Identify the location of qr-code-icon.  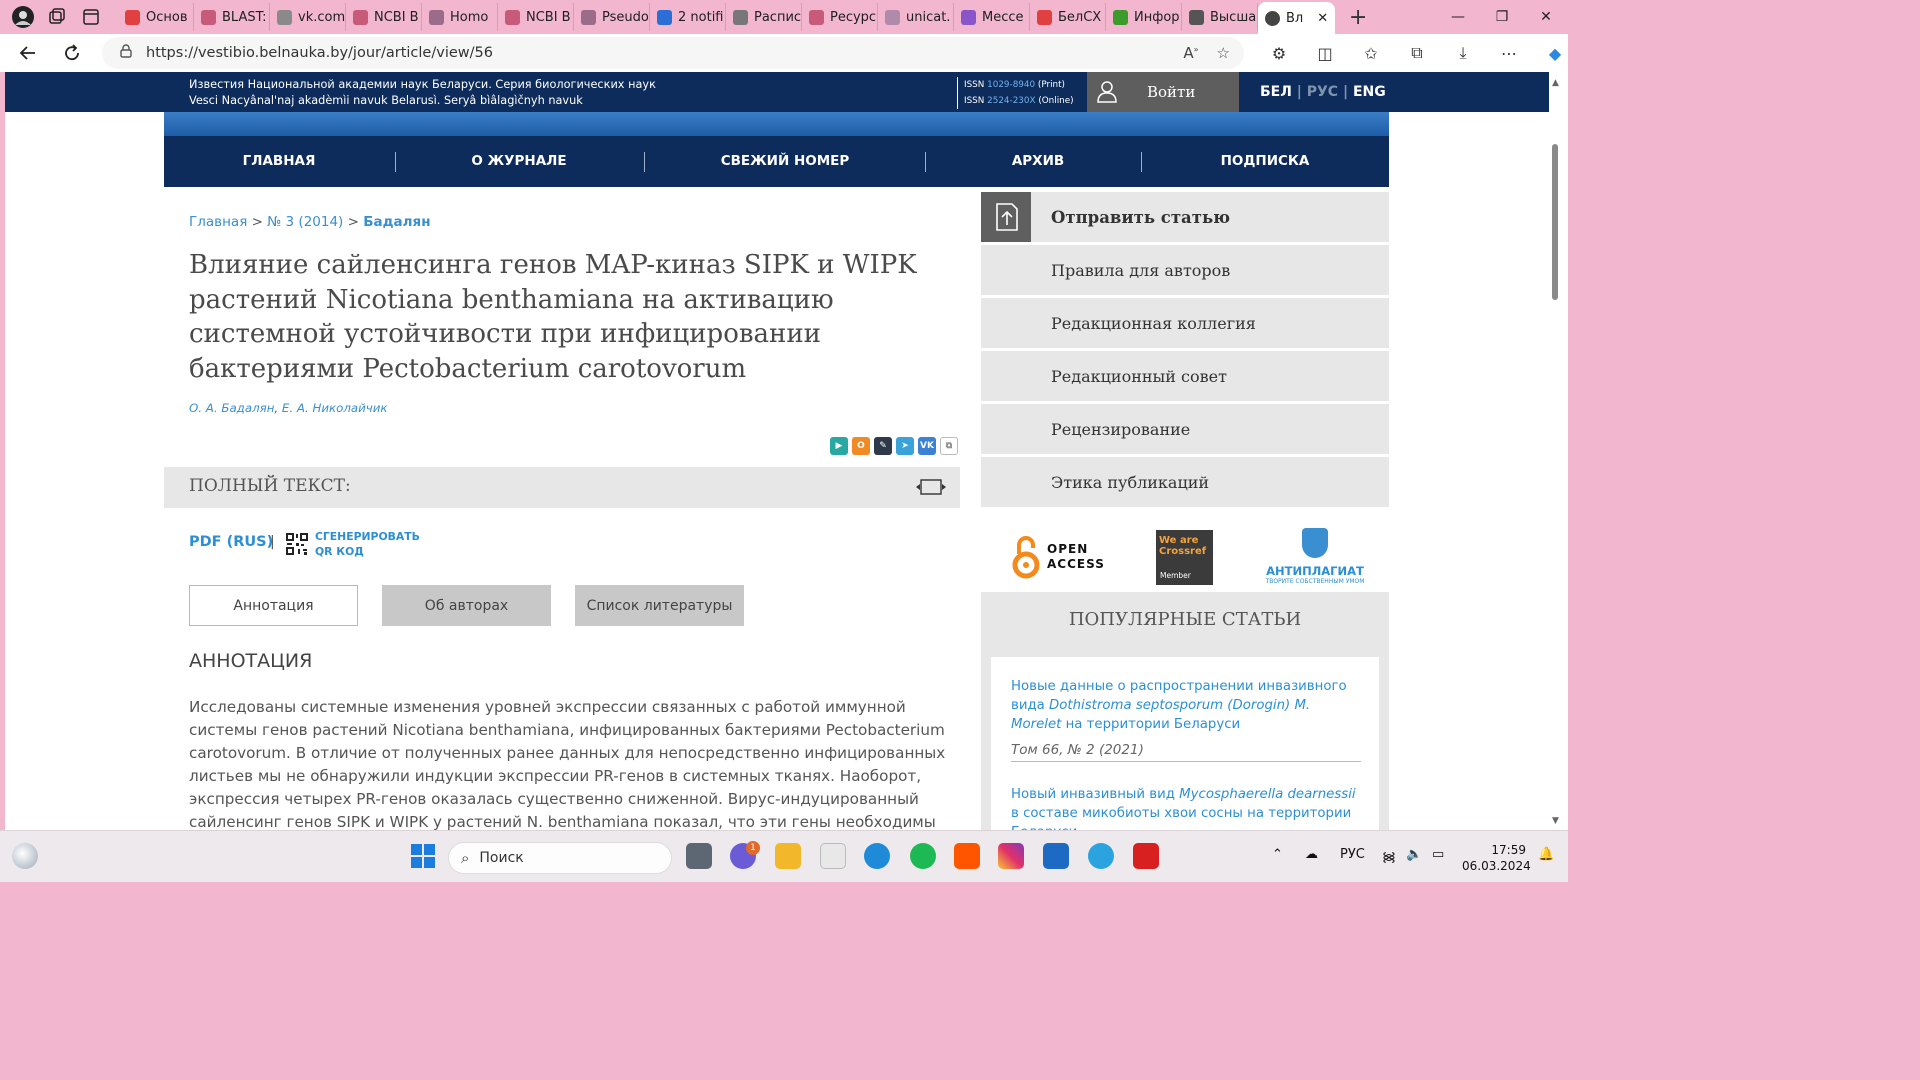
(297, 544).